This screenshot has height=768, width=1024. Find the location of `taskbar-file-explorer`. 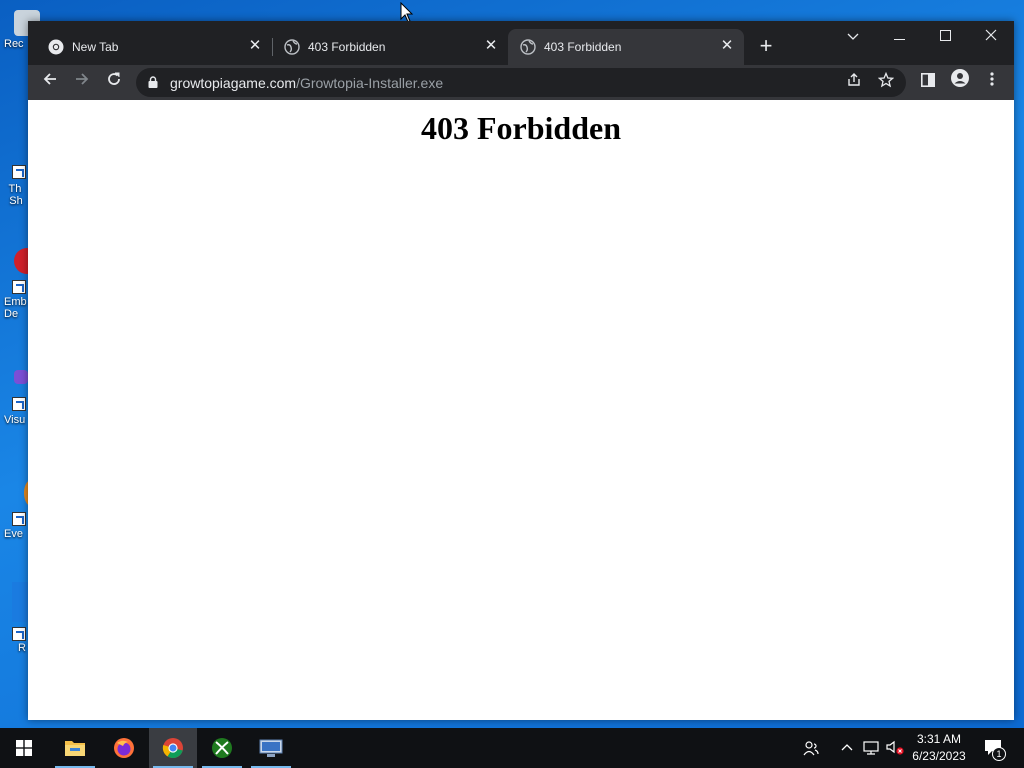

taskbar-file-explorer is located at coordinates (75, 748).